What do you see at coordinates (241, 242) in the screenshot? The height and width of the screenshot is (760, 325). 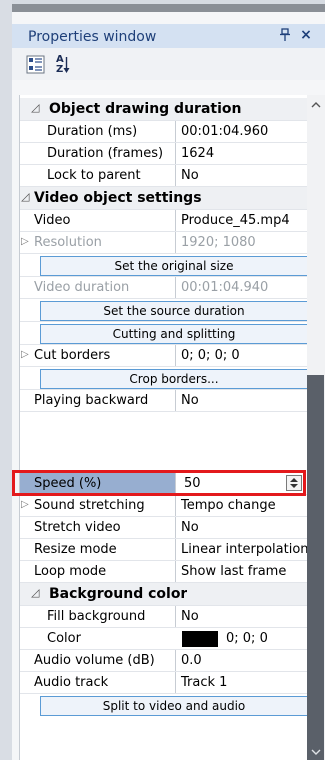 I see `property-value: 1920; 1080` at bounding box center [241, 242].